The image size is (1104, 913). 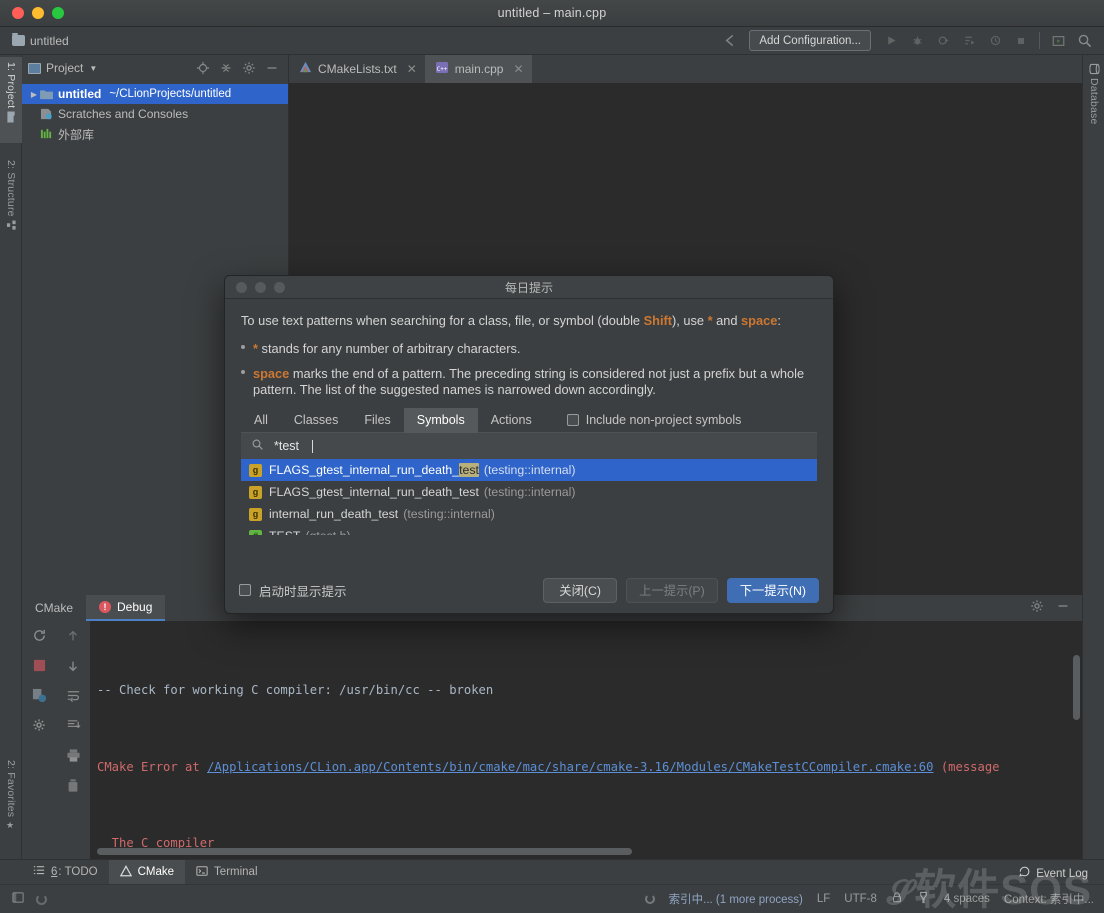 What do you see at coordinates (772, 590) in the screenshot?
I see `next-tip-button: 下一提示(N)` at bounding box center [772, 590].